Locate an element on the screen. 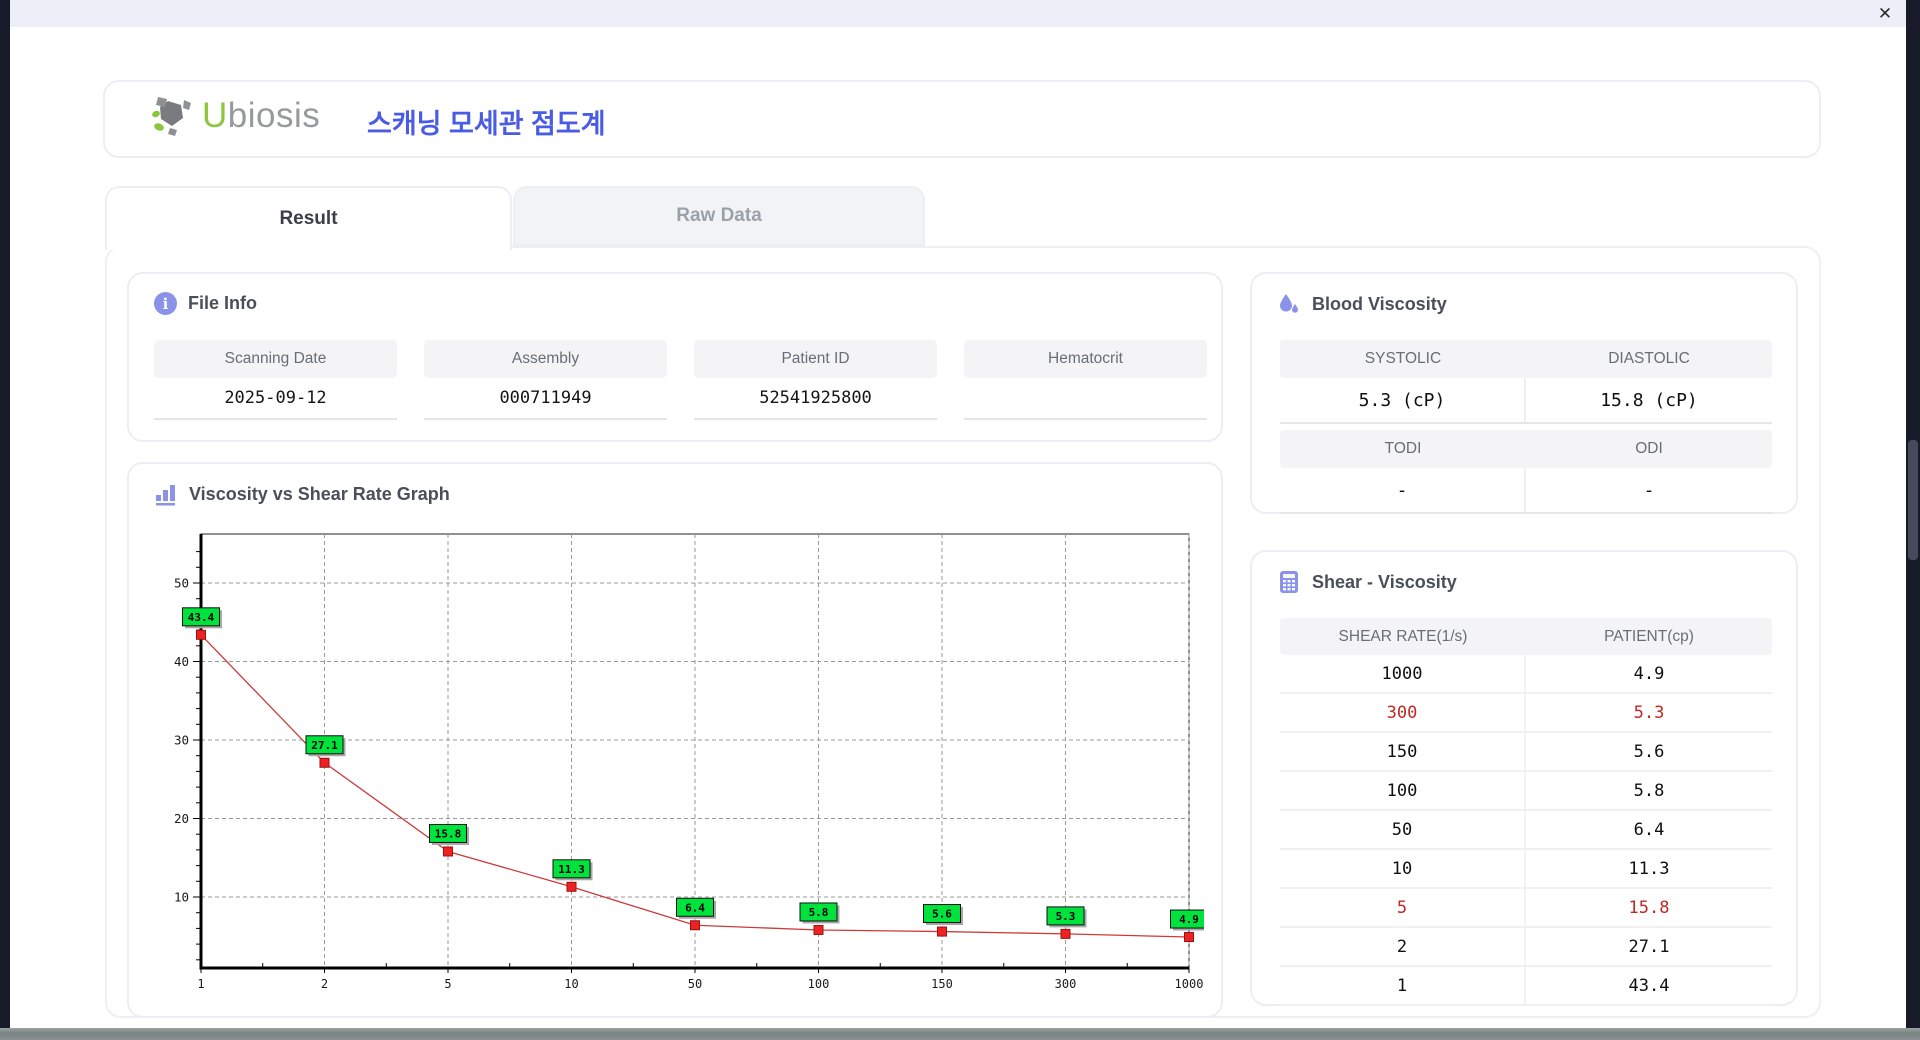  shear-table-row: 300 5.3 is located at coordinates (1526, 713).